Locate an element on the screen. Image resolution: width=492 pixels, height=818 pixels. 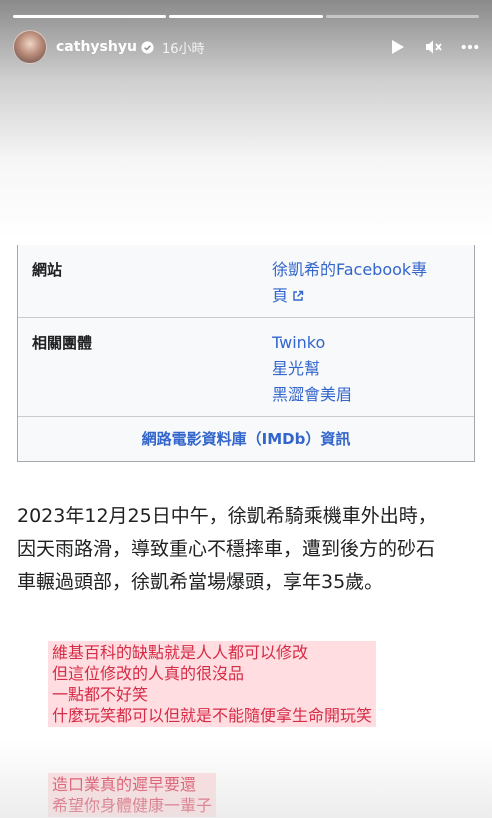
external-link-icon is located at coordinates (298, 295).